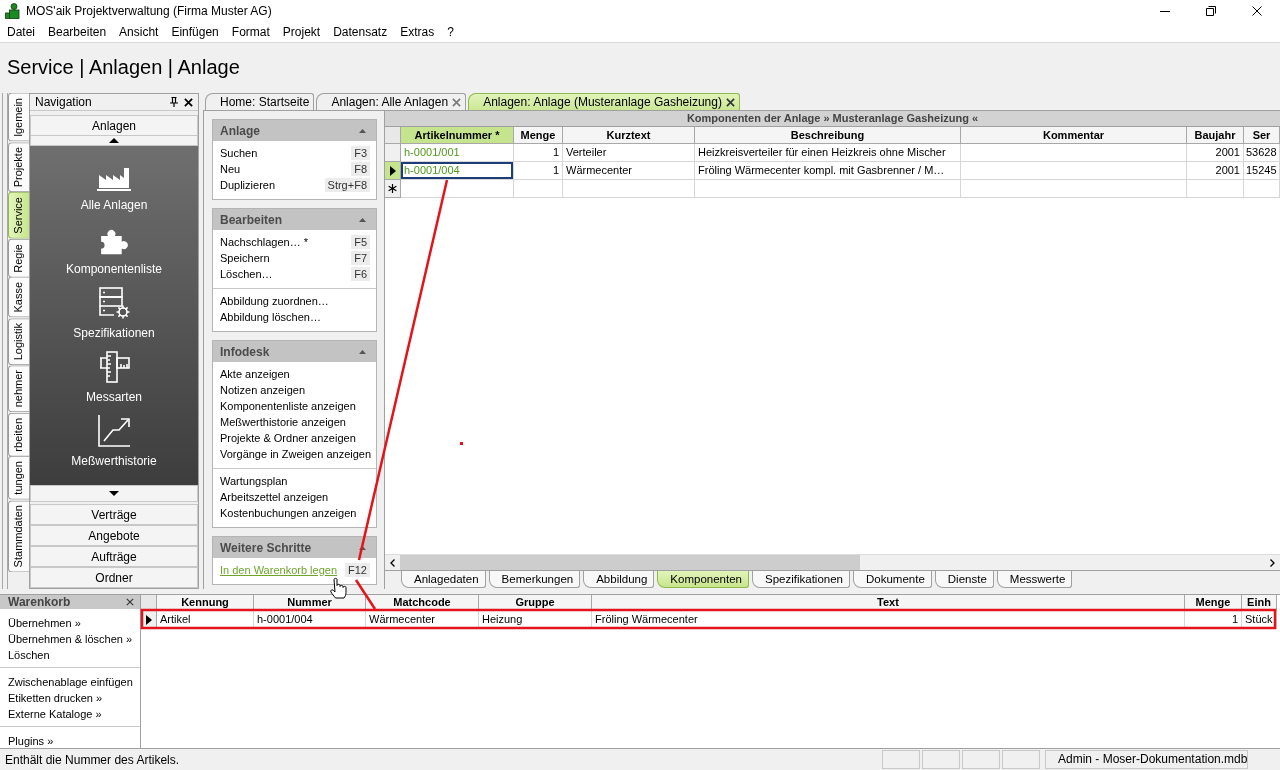  What do you see at coordinates (20, 32) in the screenshot?
I see `menu-item: Datei` at bounding box center [20, 32].